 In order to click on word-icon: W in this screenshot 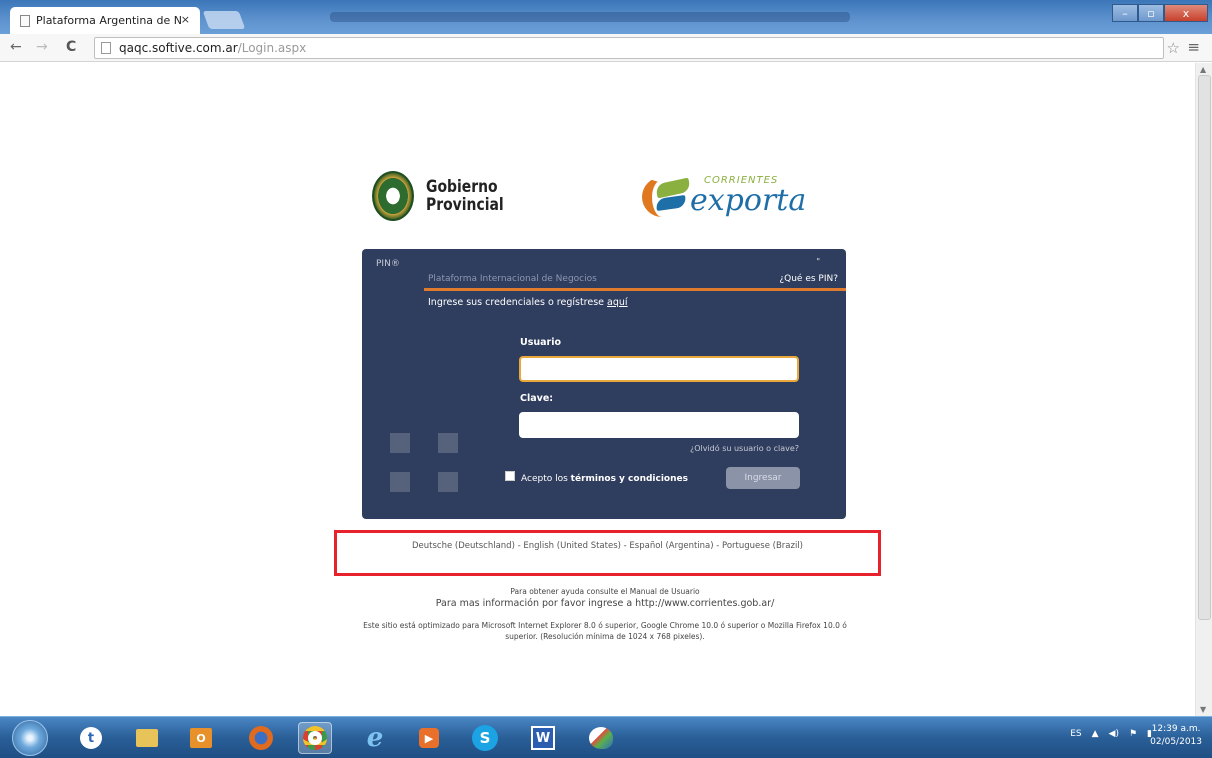, I will do `click(543, 738)`.